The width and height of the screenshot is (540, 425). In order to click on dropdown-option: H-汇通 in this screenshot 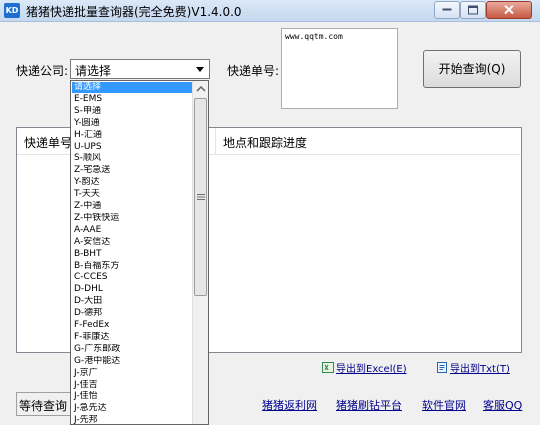, I will do `click(132, 135)`.